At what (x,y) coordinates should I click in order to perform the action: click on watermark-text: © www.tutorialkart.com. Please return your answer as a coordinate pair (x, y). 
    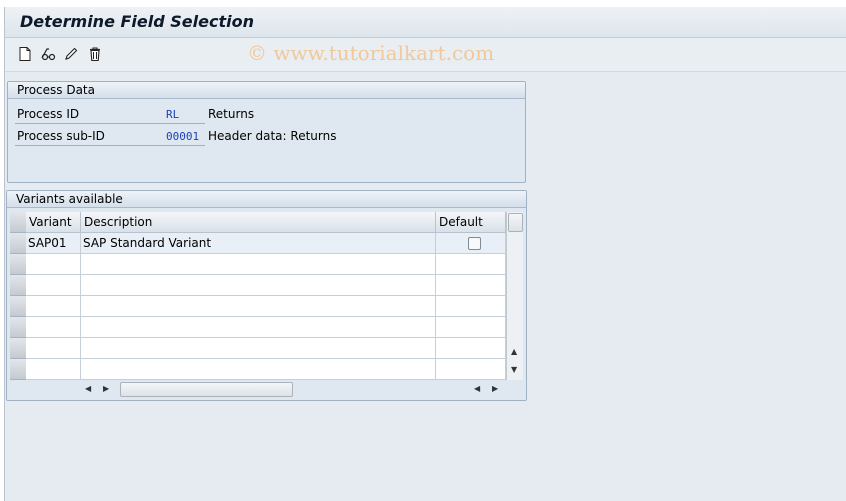
    Looking at the image, I should click on (371, 53).